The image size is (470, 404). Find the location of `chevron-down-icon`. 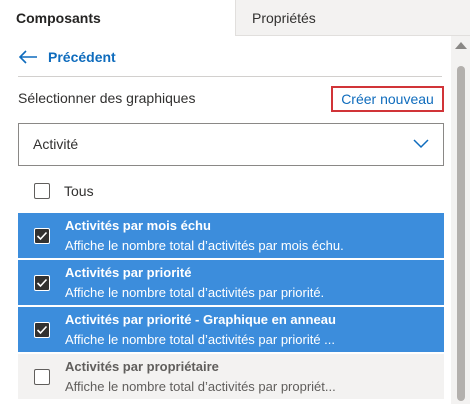

chevron-down-icon is located at coordinates (421, 144).